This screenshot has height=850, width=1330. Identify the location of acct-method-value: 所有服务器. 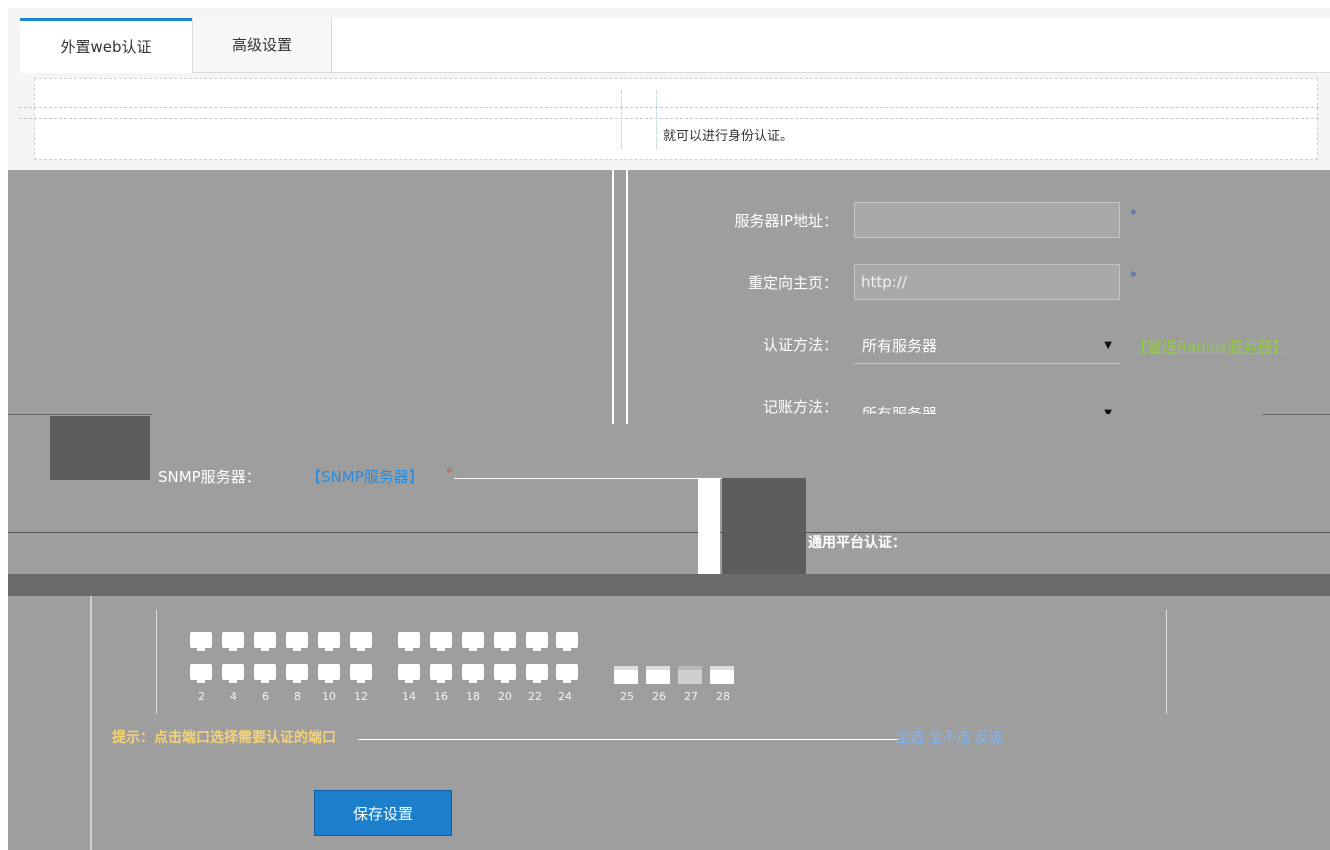
(900, 409).